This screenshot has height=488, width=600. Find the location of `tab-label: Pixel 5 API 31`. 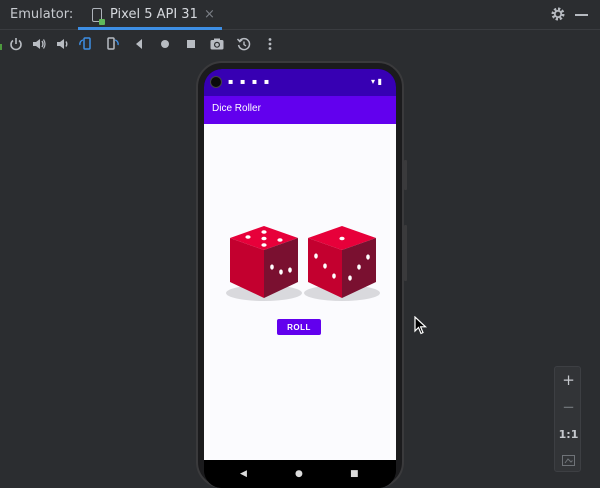

tab-label: Pixel 5 API 31 is located at coordinates (154, 14).